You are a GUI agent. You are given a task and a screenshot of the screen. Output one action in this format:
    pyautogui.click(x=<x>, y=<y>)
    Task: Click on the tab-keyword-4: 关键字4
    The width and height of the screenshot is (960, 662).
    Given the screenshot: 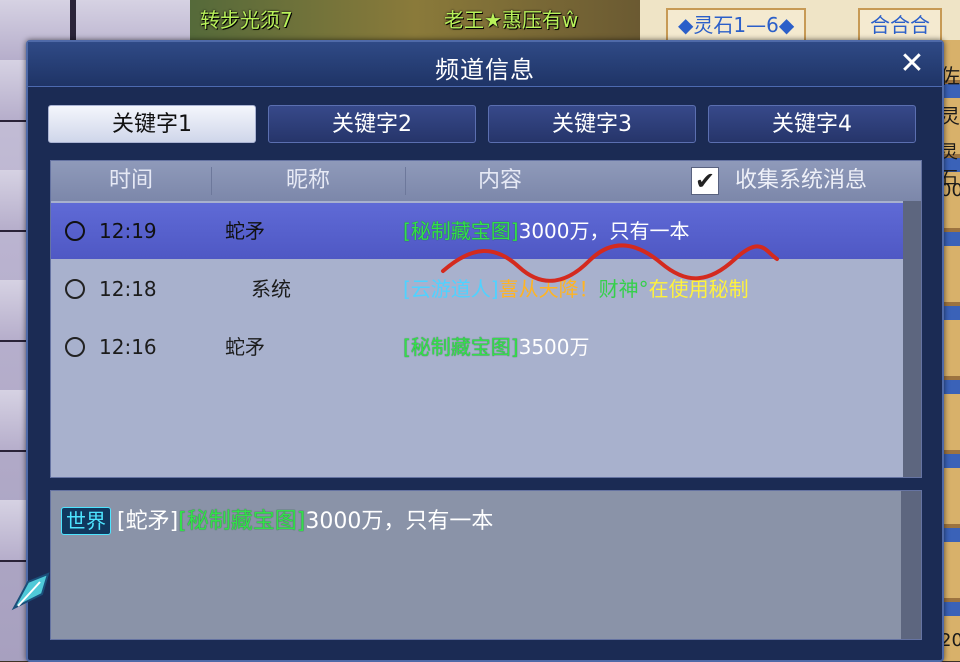 What is the action you would take?
    pyautogui.click(x=812, y=124)
    